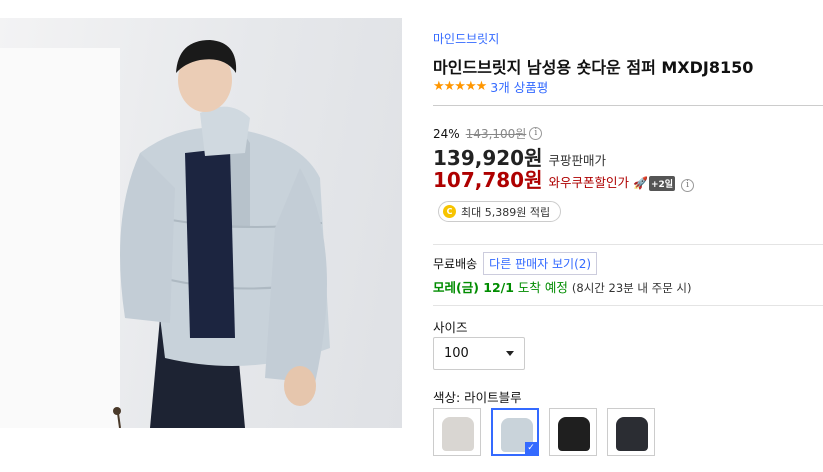  Describe the element at coordinates (510, 353) in the screenshot. I see `chevron-down-icon` at that location.